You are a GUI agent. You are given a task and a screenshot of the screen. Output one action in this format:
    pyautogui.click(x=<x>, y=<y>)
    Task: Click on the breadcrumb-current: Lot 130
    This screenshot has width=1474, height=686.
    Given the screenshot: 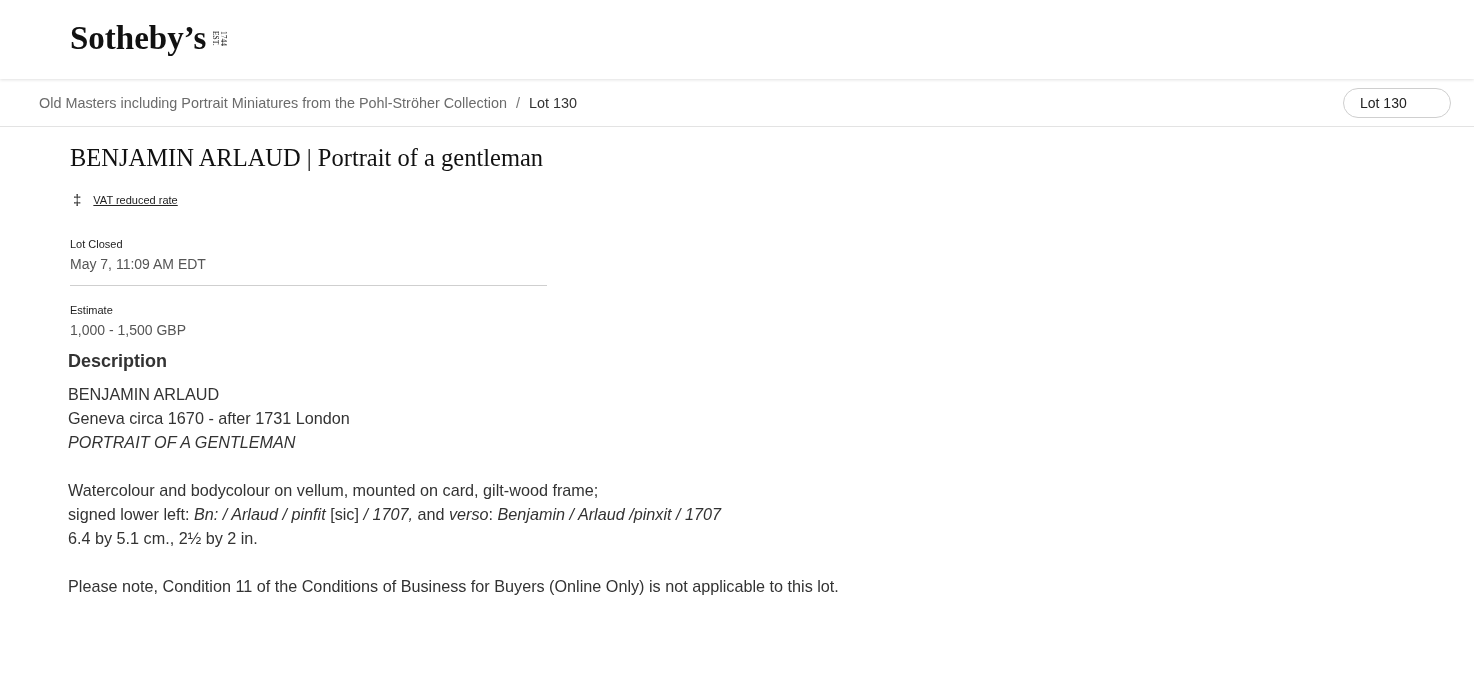 What is the action you would take?
    pyautogui.click(x=552, y=102)
    